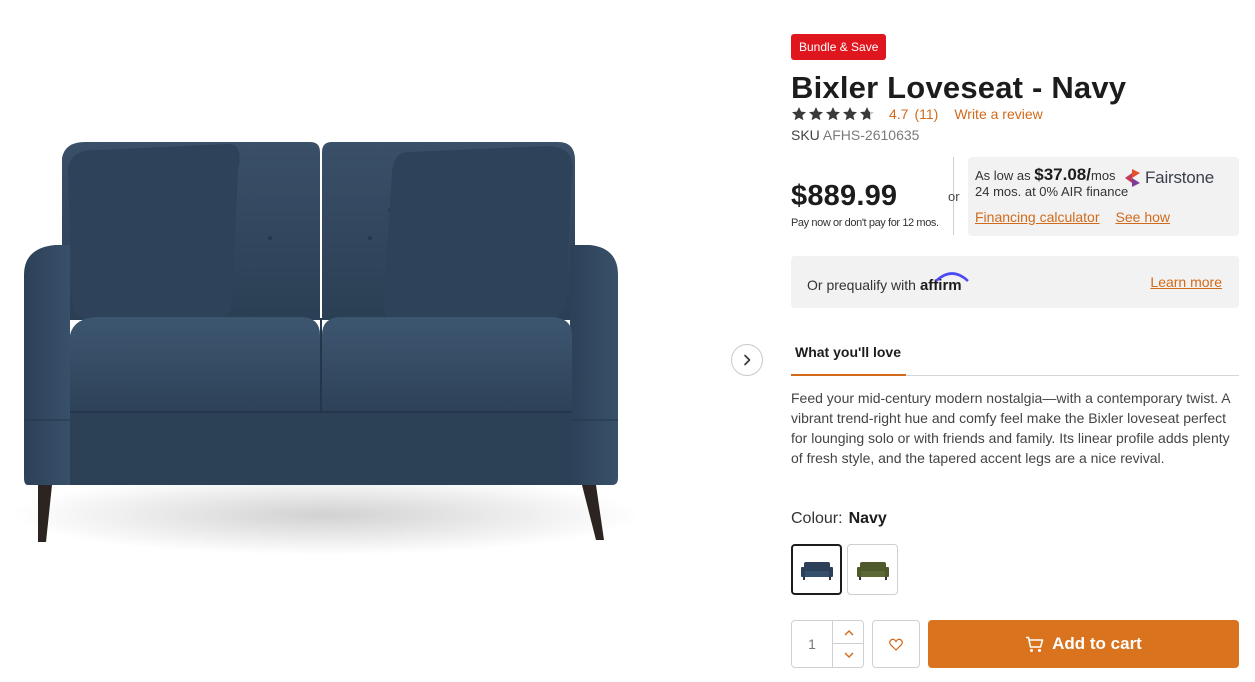 The width and height of the screenshot is (1255, 682). Describe the element at coordinates (1035, 644) in the screenshot. I see `cart-icon` at that location.